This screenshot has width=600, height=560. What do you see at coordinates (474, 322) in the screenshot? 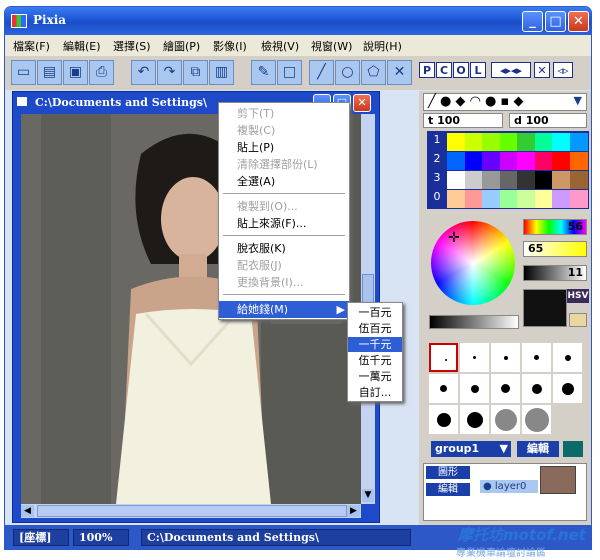
I see `gray-gradient-bar` at bounding box center [474, 322].